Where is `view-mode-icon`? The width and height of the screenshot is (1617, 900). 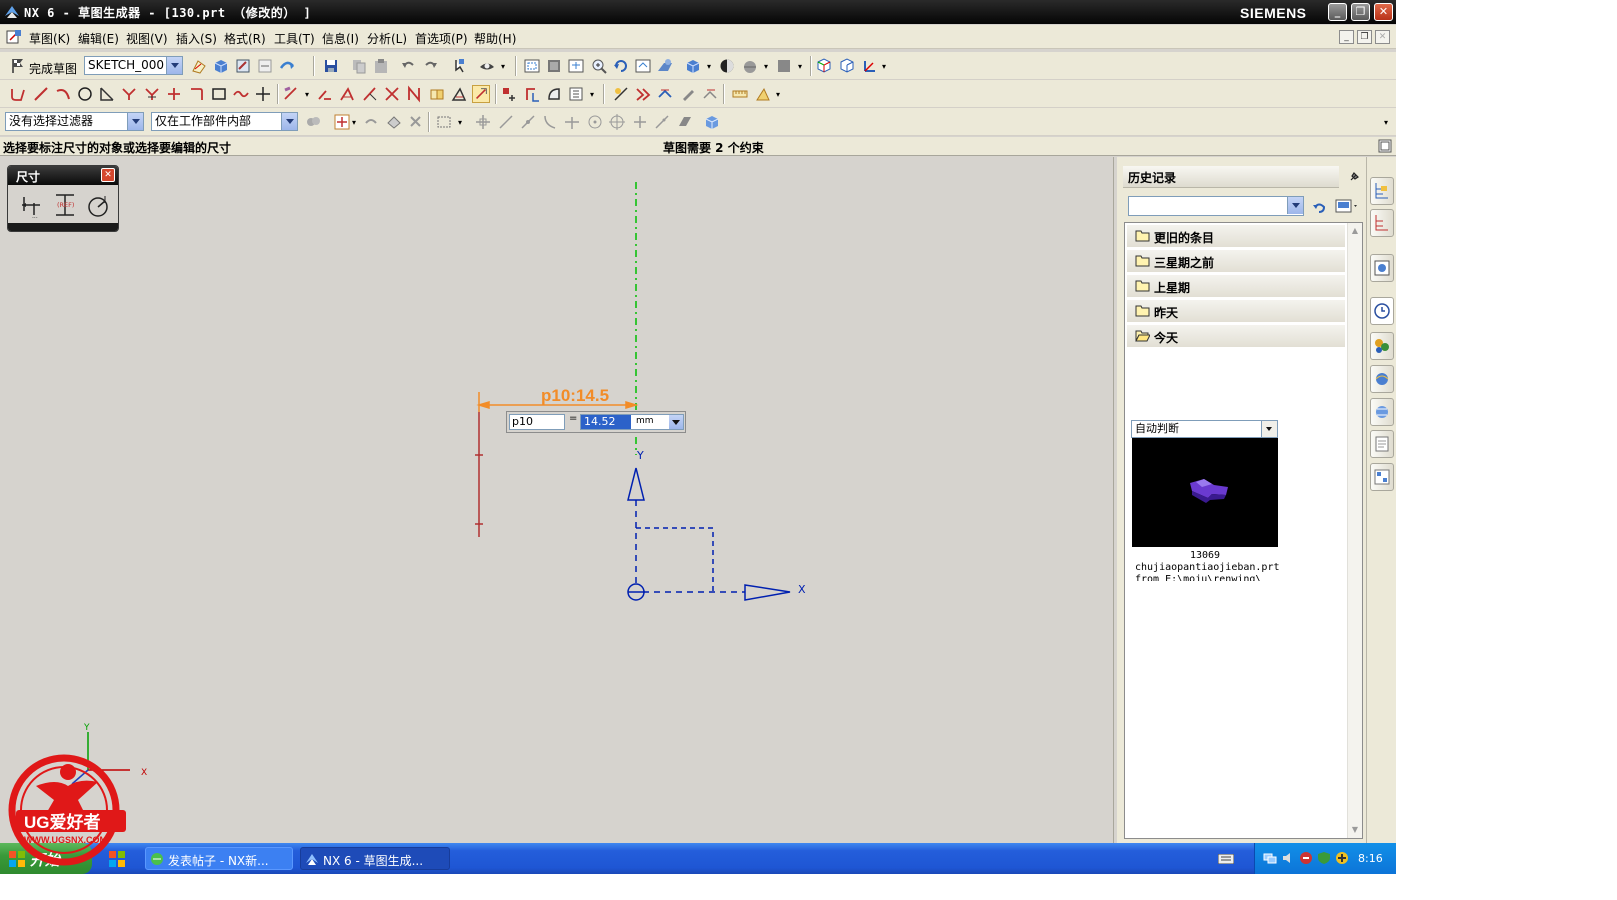
view-mode-icon is located at coordinates (1347, 206).